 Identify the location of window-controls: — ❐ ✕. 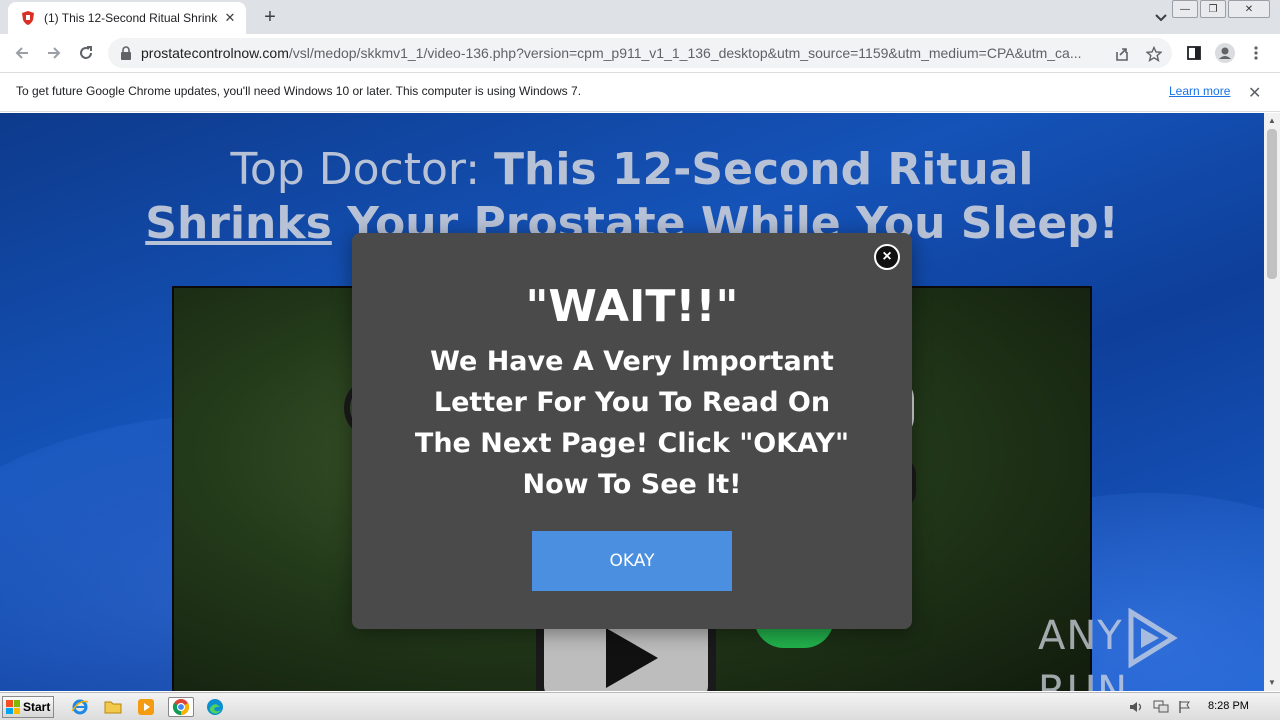
(1220, 9).